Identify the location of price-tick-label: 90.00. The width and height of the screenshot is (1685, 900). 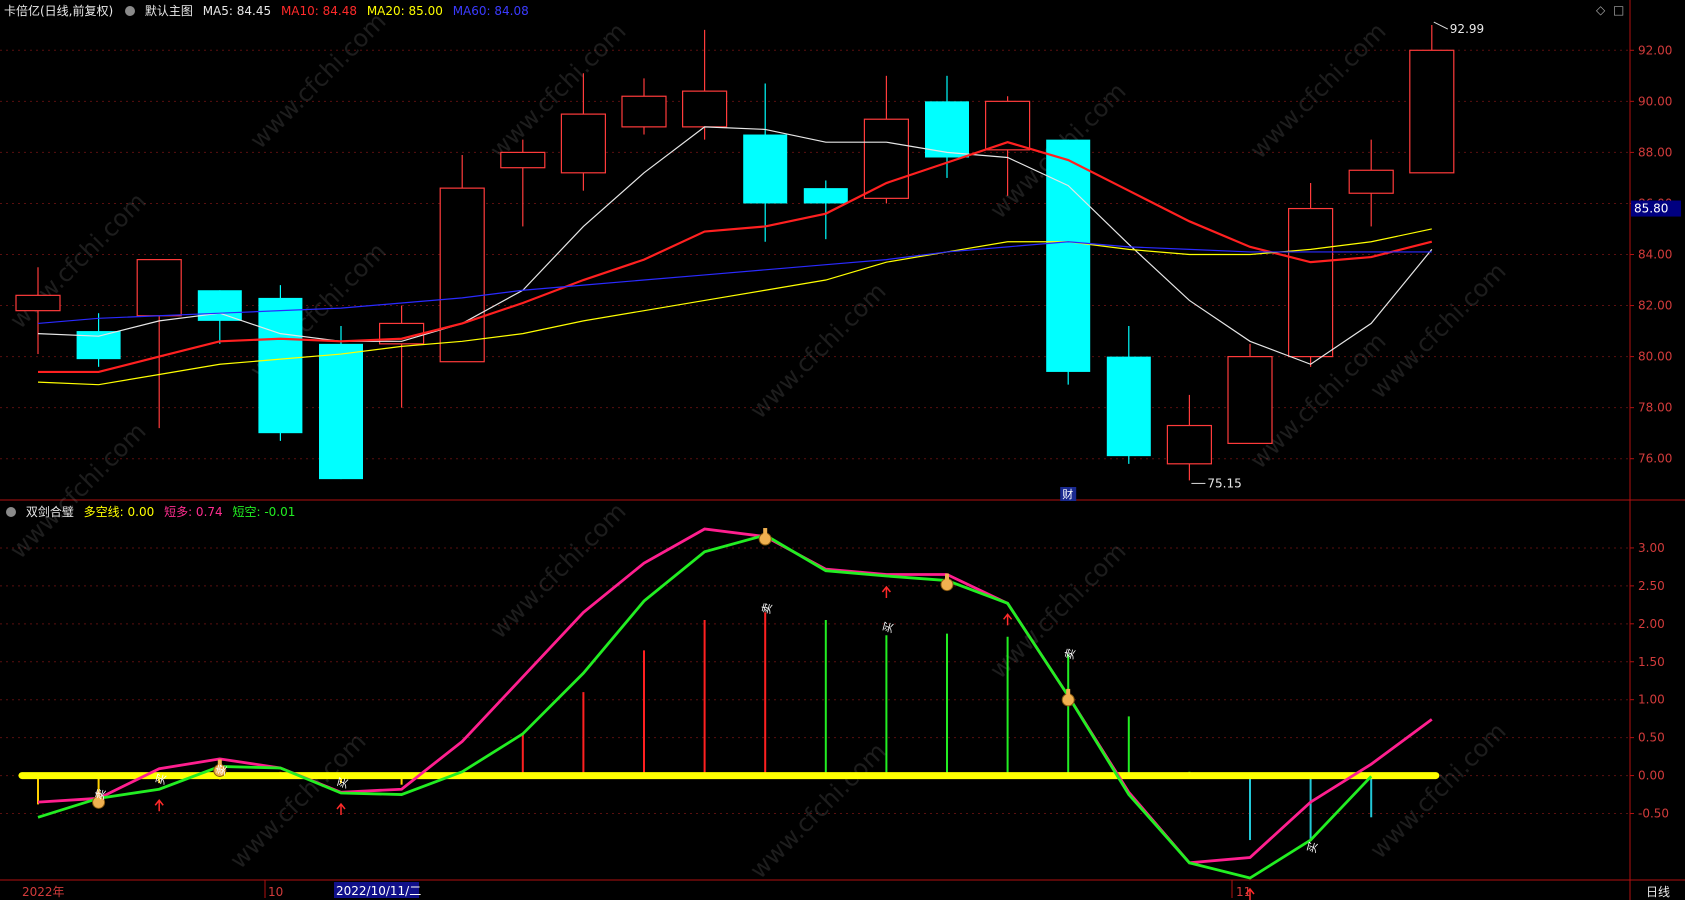
(1655, 101).